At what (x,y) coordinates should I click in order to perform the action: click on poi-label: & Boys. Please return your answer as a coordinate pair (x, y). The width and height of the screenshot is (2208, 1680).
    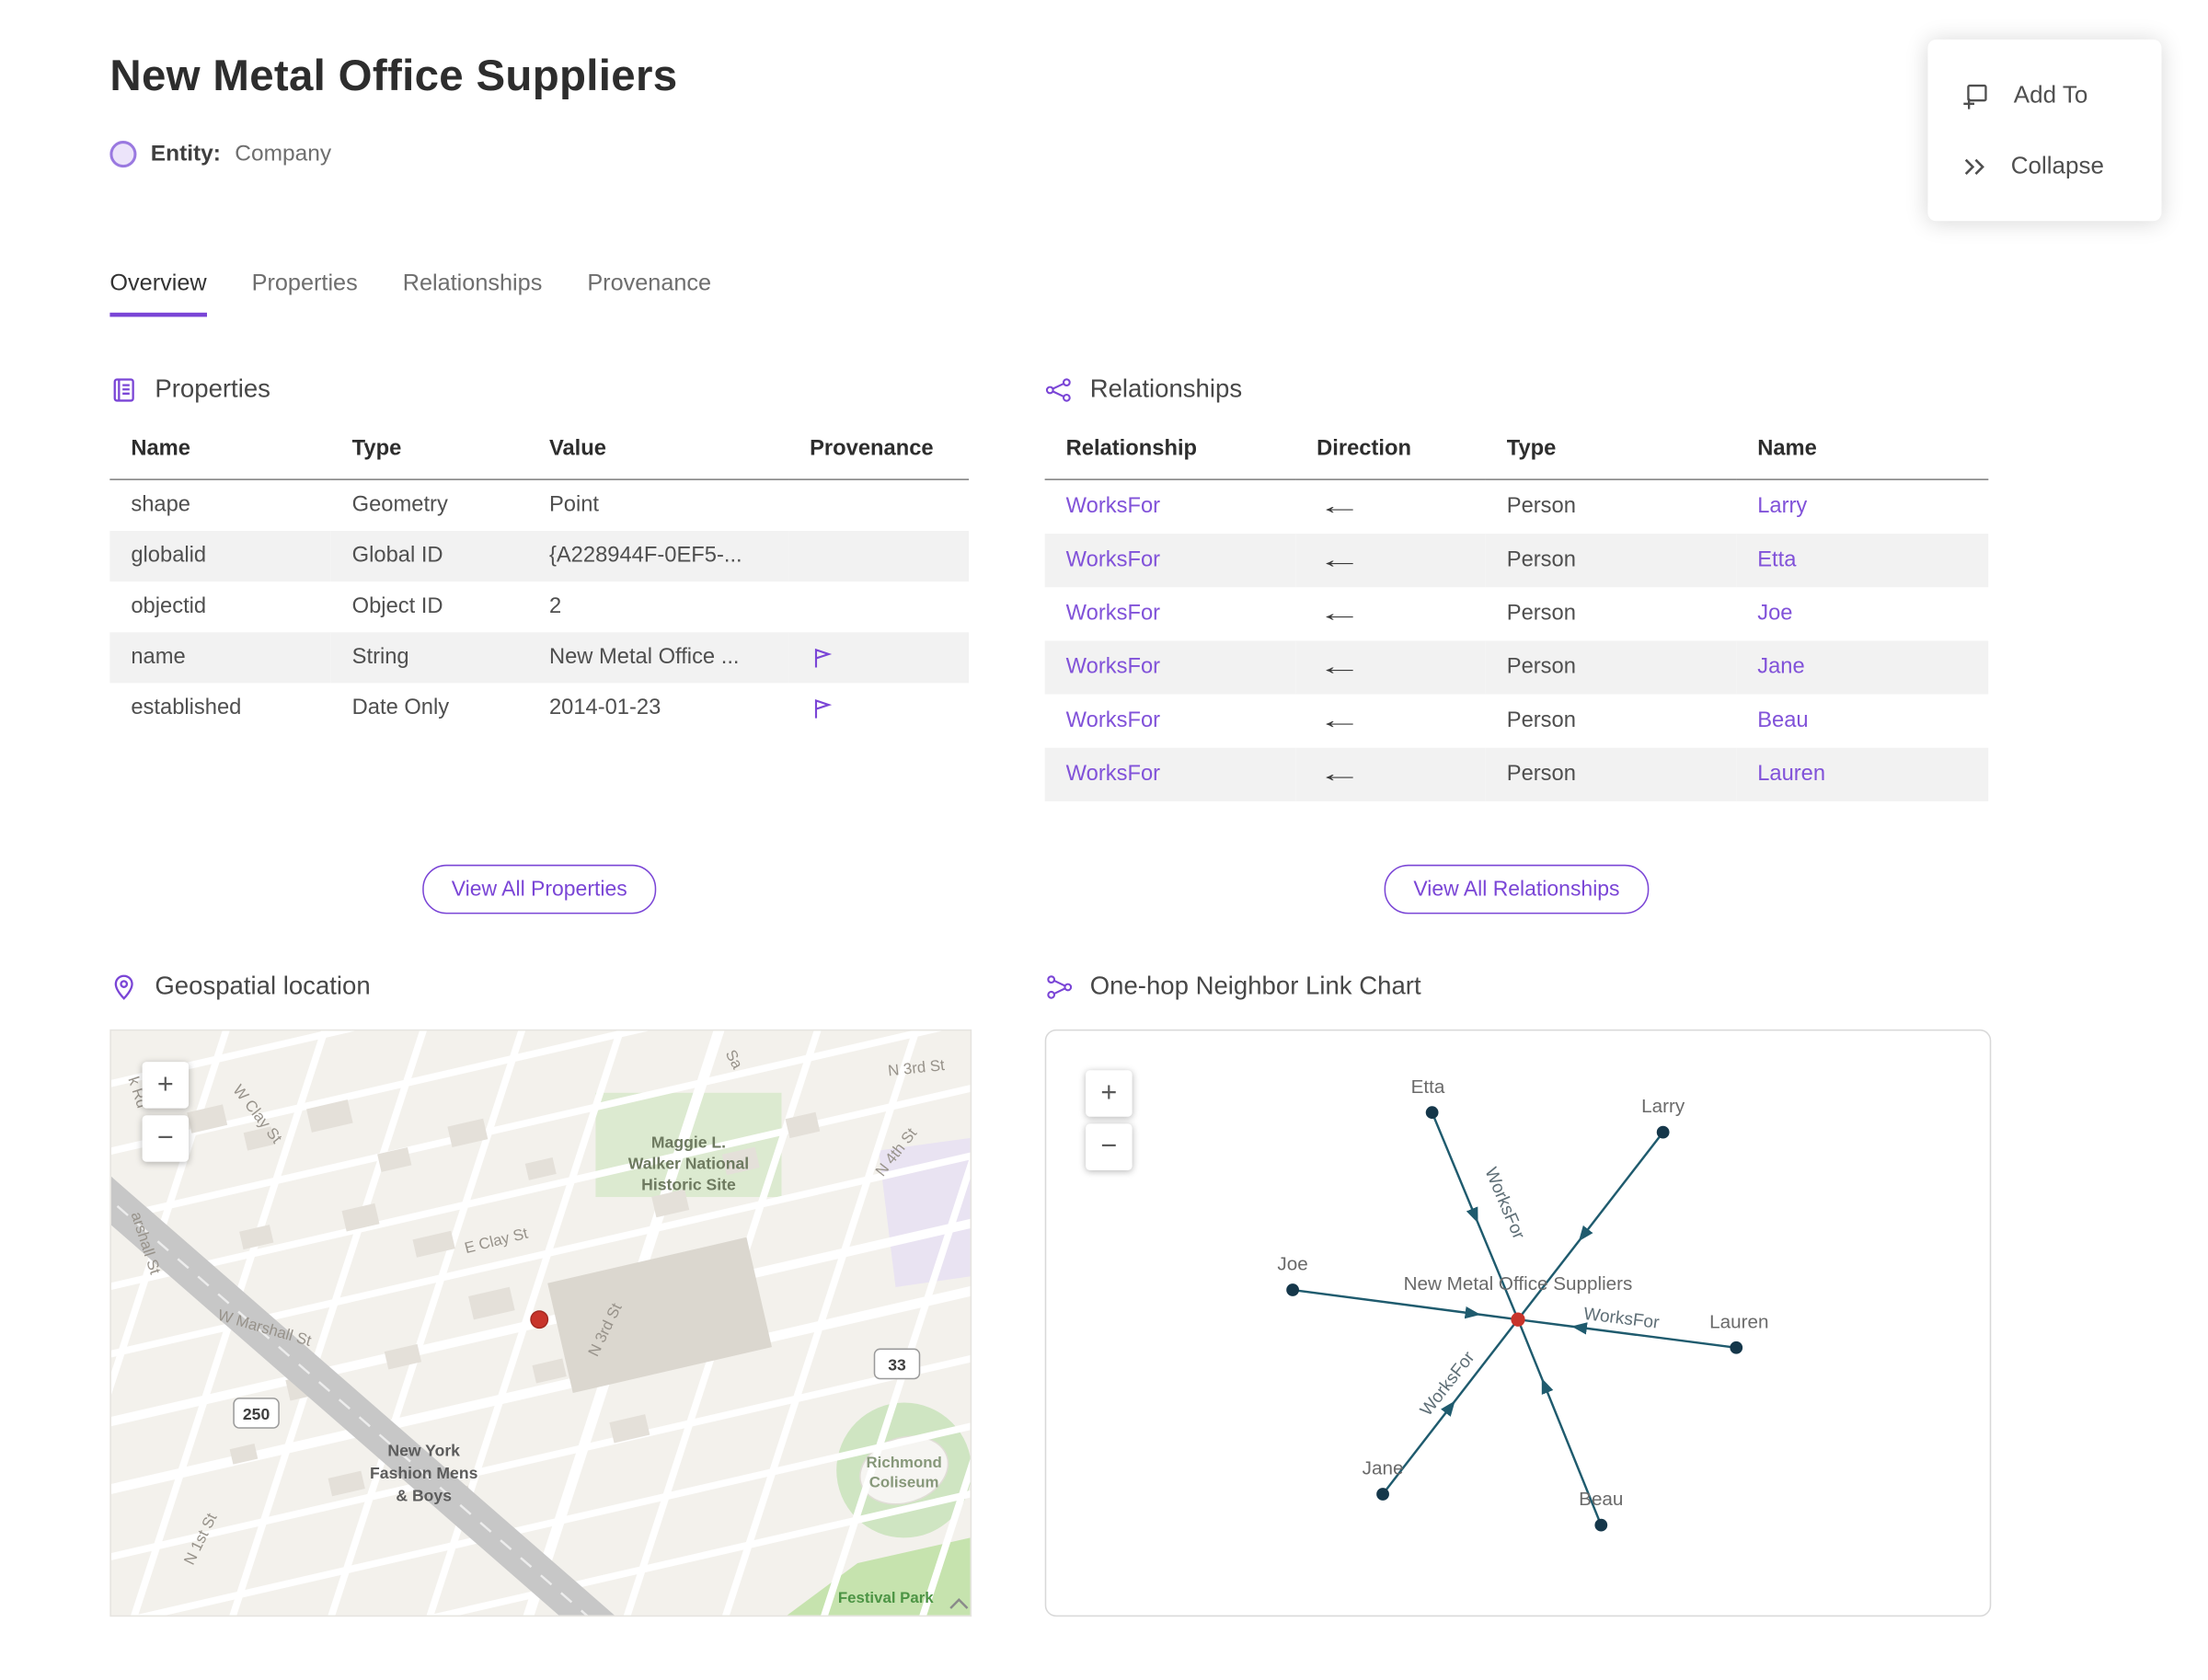
    Looking at the image, I should click on (424, 1496).